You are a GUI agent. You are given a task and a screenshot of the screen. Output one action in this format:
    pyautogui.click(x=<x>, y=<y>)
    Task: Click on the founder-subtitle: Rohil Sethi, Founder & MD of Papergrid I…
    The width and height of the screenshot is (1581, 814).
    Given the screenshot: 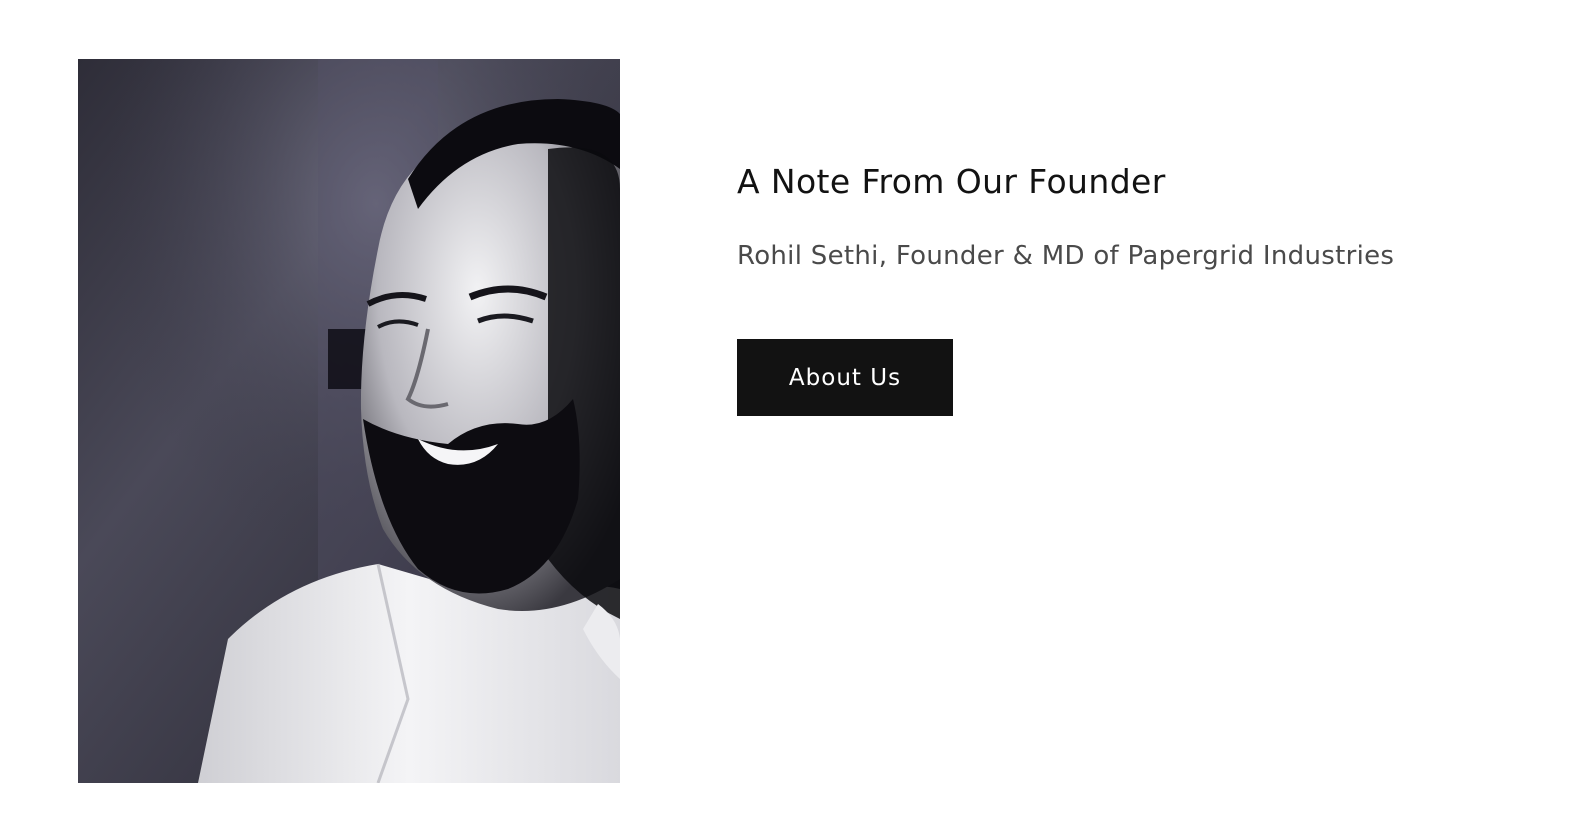 What is the action you would take?
    pyautogui.click(x=1066, y=256)
    